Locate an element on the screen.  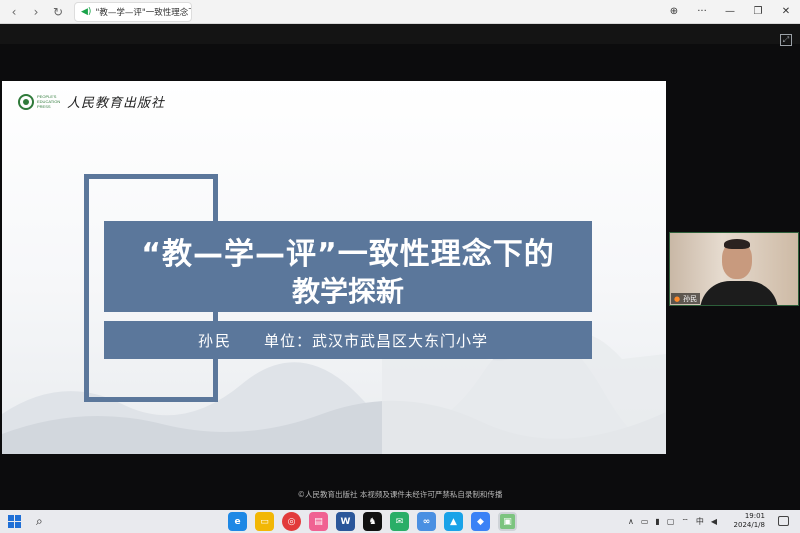
display-icon: ▢ is located at coordinates (671, 521).